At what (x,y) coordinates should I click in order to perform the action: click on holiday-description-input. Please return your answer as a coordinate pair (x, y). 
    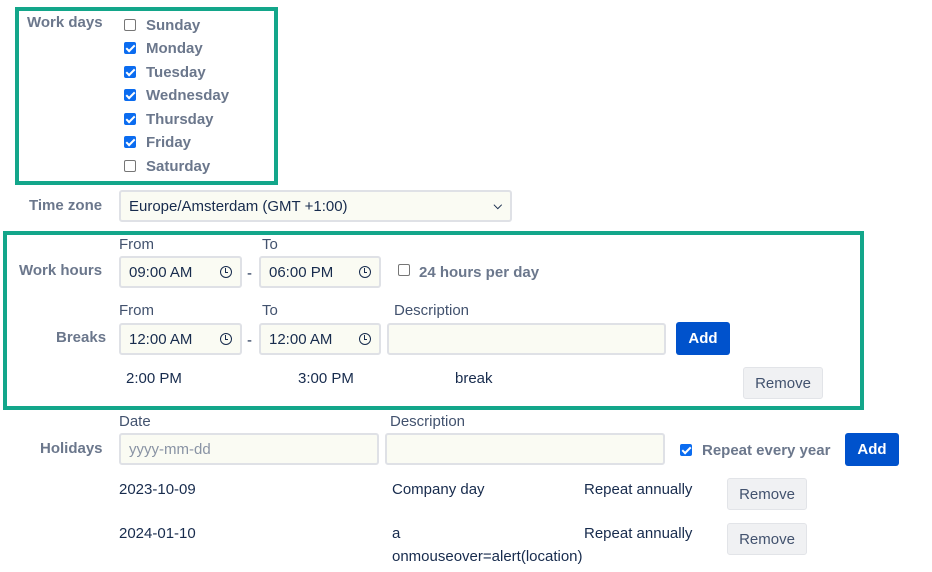
    Looking at the image, I should click on (525, 449).